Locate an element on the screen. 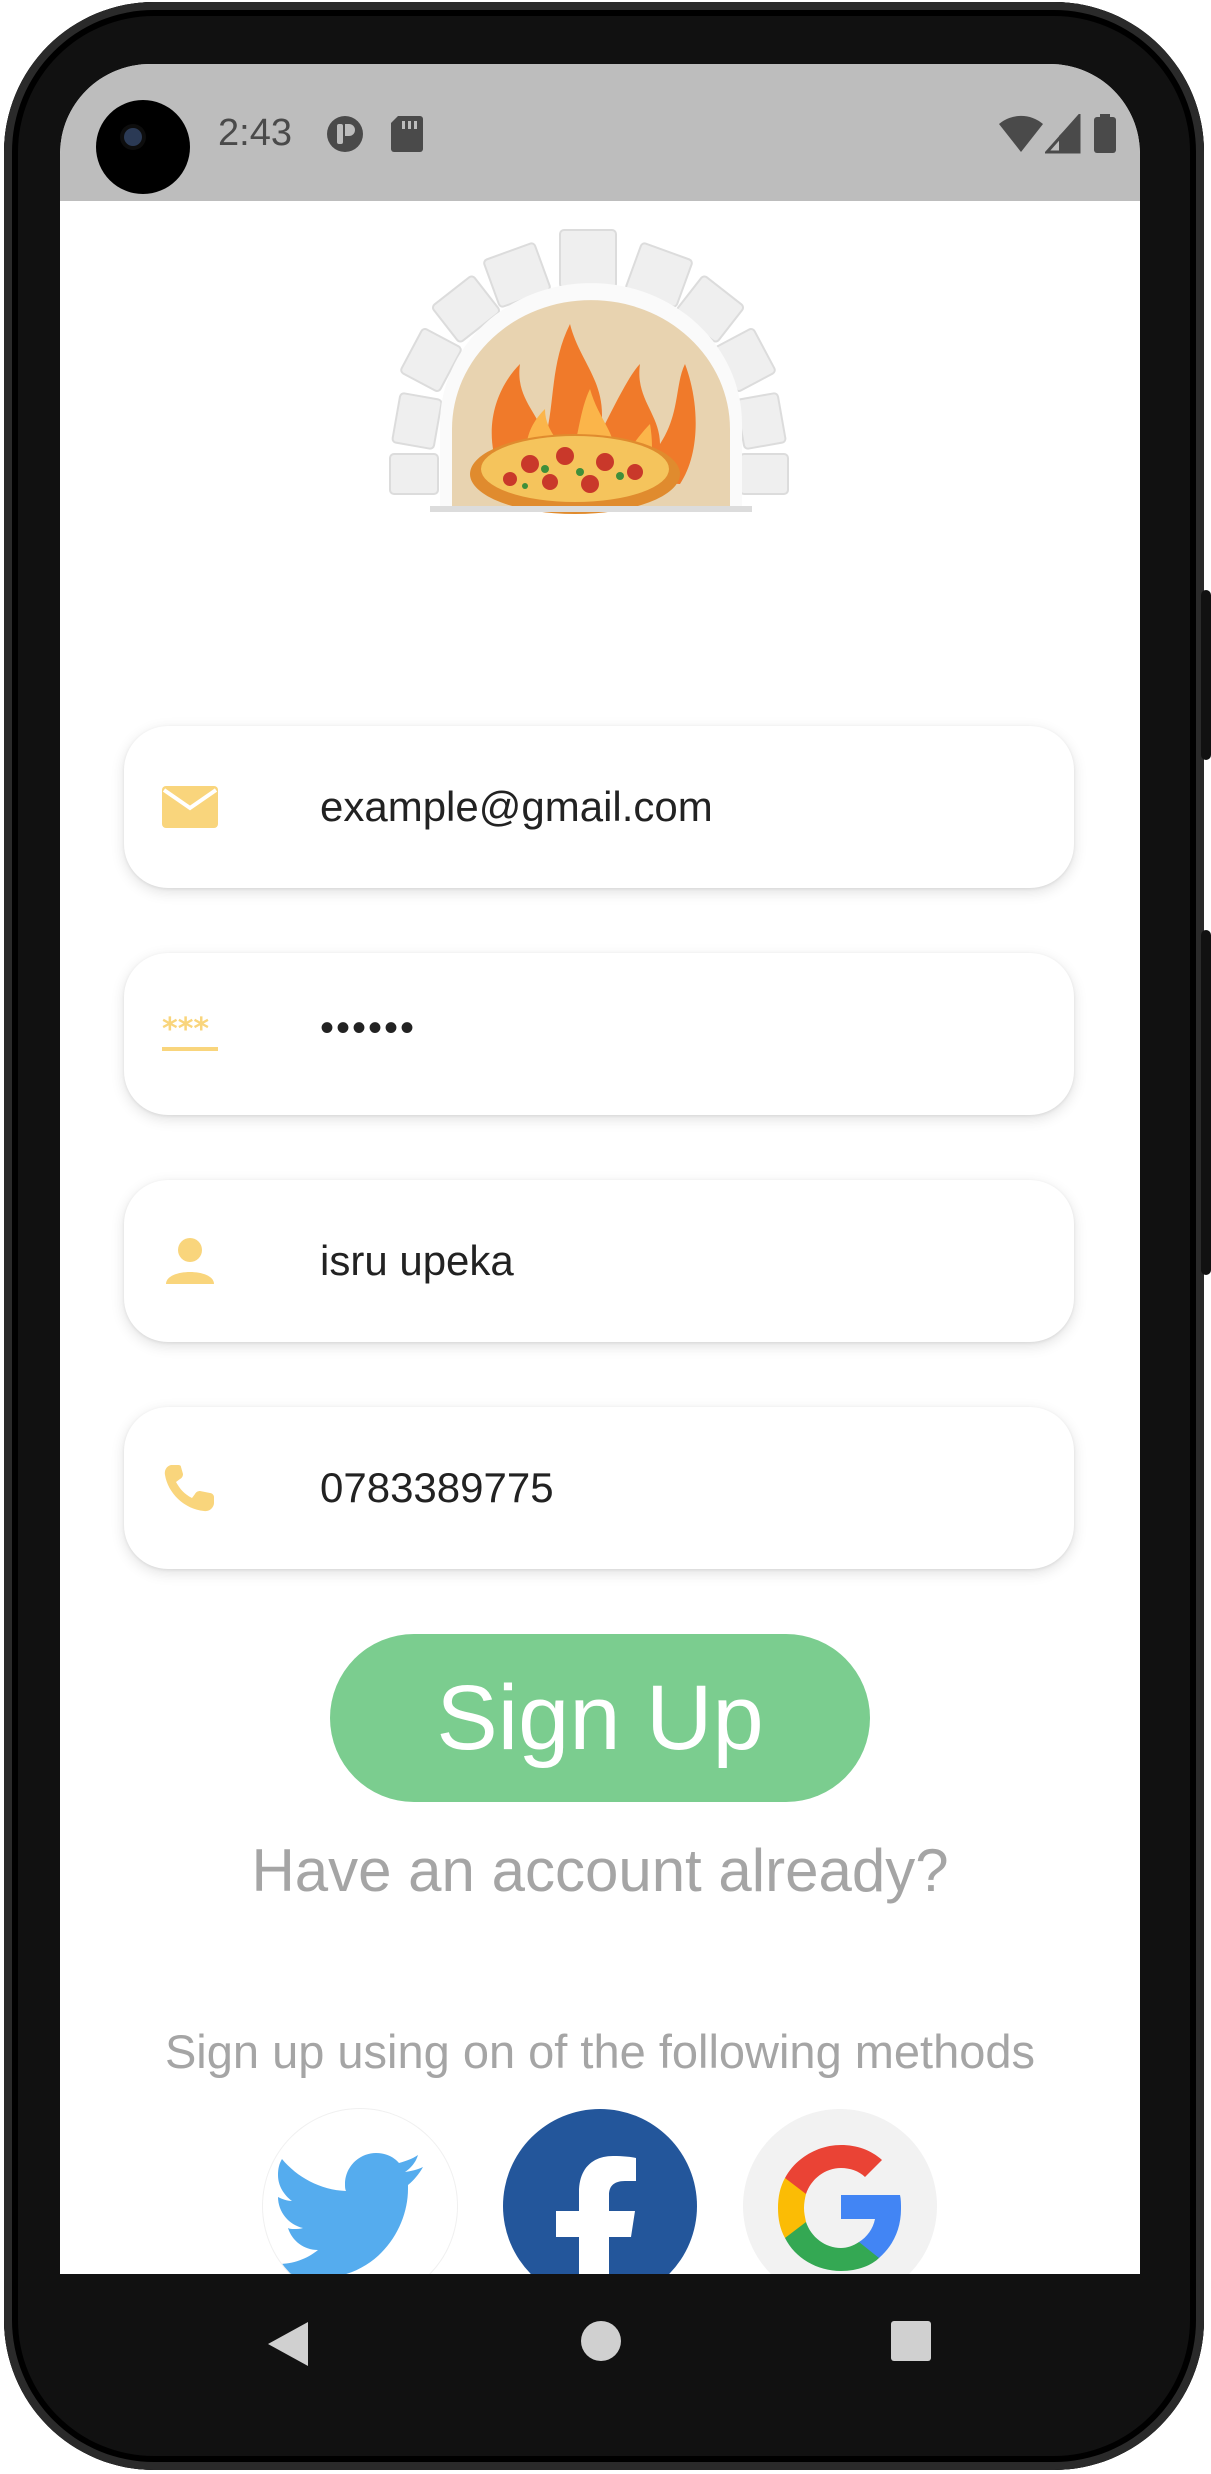 The width and height of the screenshot is (1211, 2474). have-account-link: Have an account already? is located at coordinates (600, 1870).